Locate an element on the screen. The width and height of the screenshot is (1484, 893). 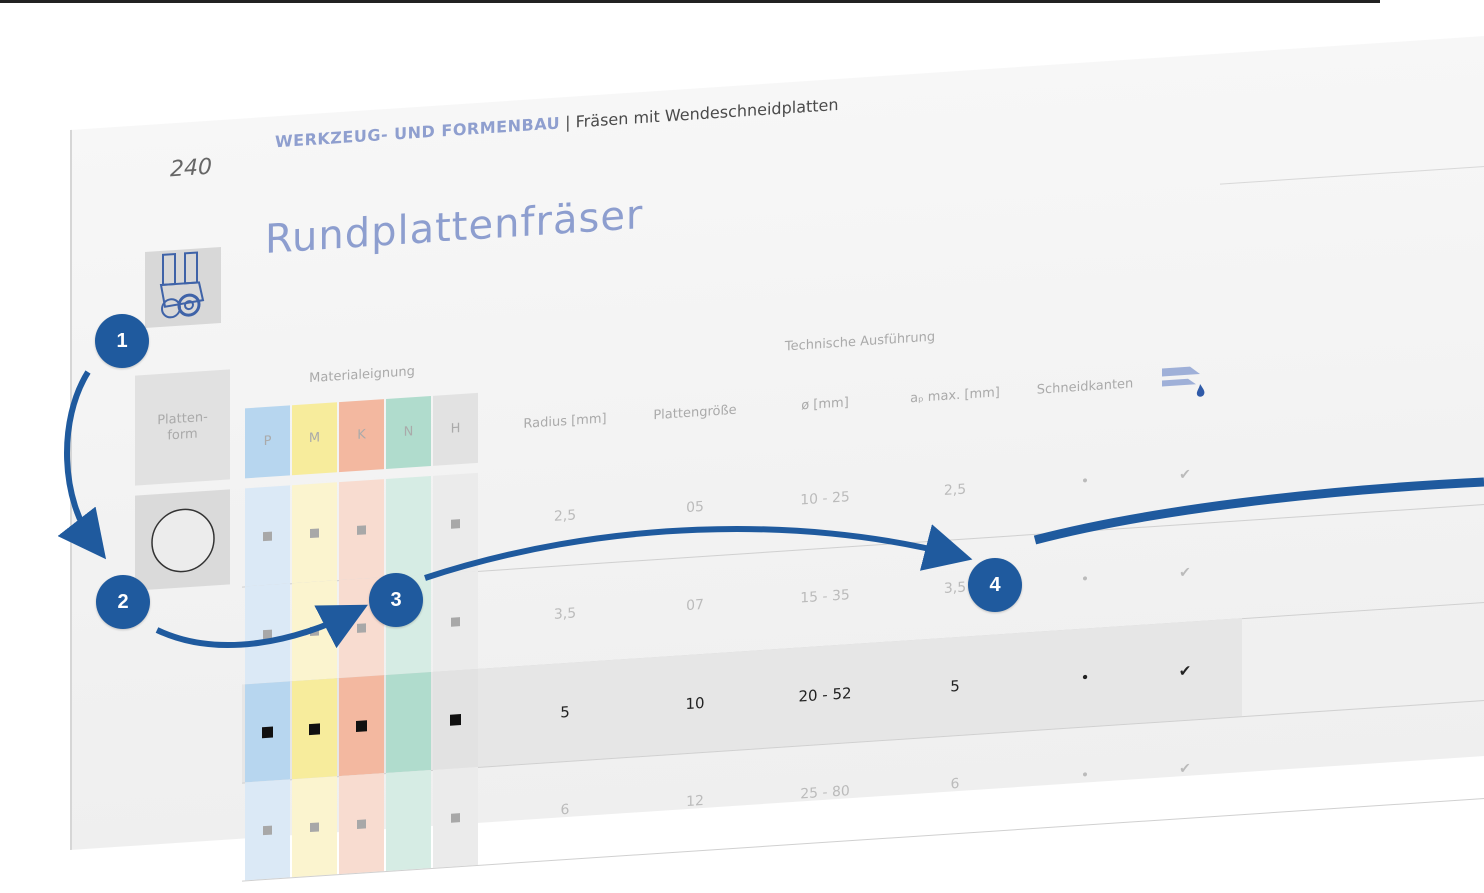
callout-badge-4: 4 is located at coordinates (995, 585).